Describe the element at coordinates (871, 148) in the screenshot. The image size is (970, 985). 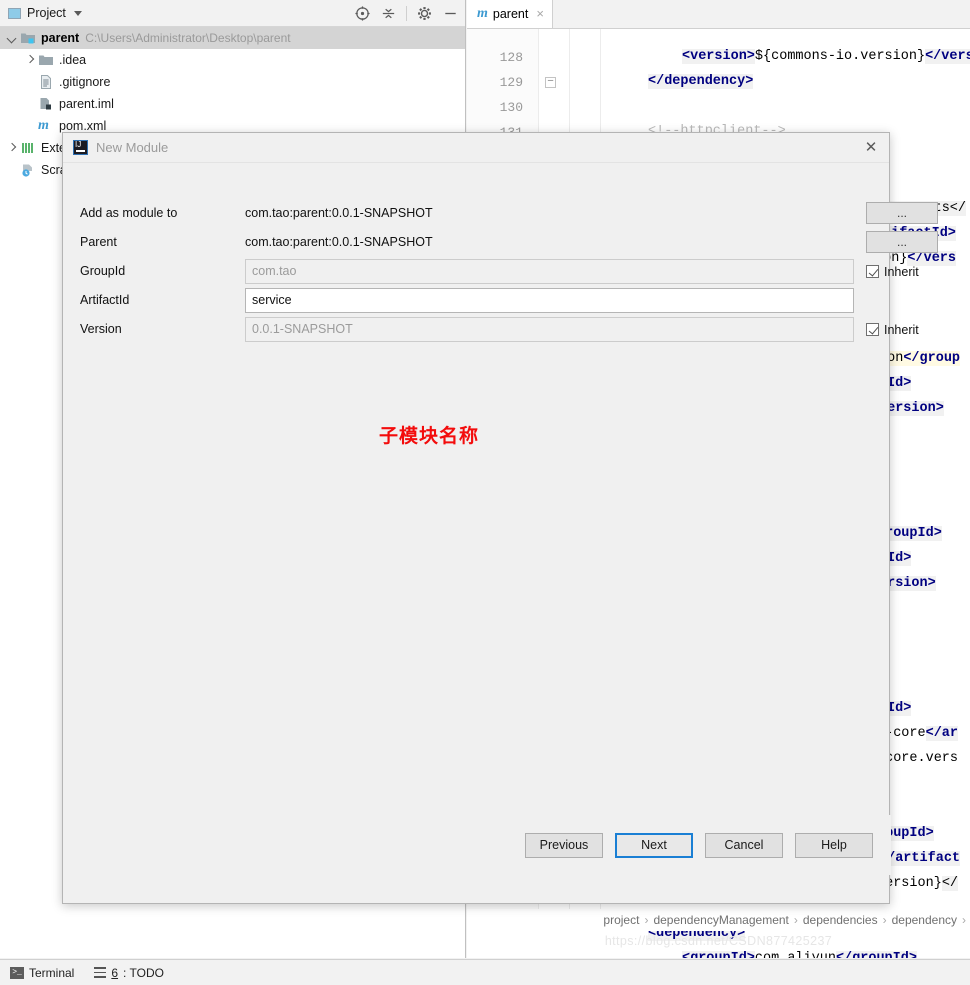
I see `close-icon: ✕` at that location.